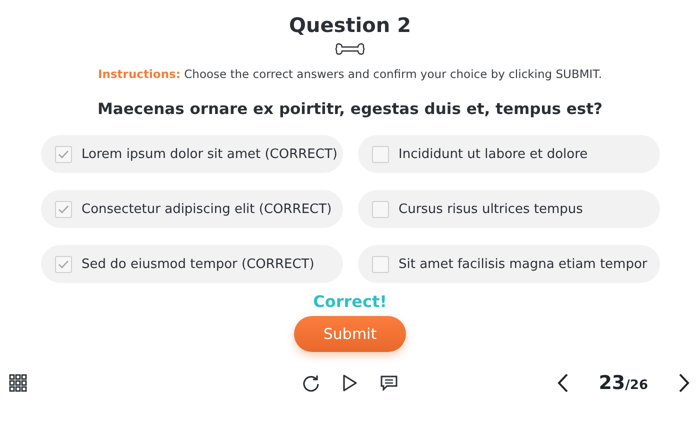 Image resolution: width=700 pixels, height=430 pixels. I want to click on option-label: Sed do eiusmod tempor (CORRECT), so click(198, 264).